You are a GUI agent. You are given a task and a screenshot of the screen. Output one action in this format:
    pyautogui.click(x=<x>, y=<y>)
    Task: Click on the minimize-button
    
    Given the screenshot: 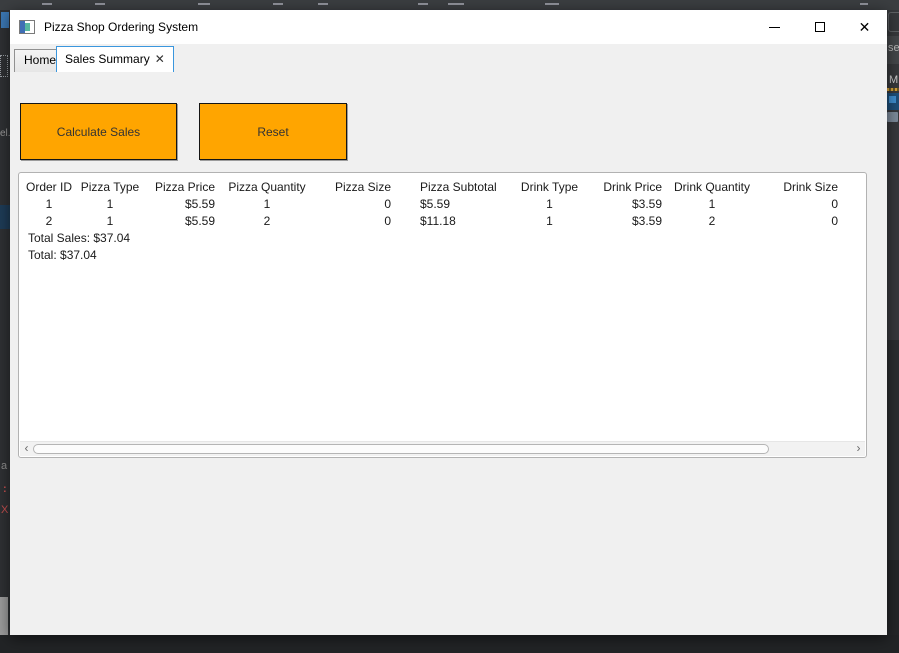 What is the action you would take?
    pyautogui.click(x=774, y=27)
    